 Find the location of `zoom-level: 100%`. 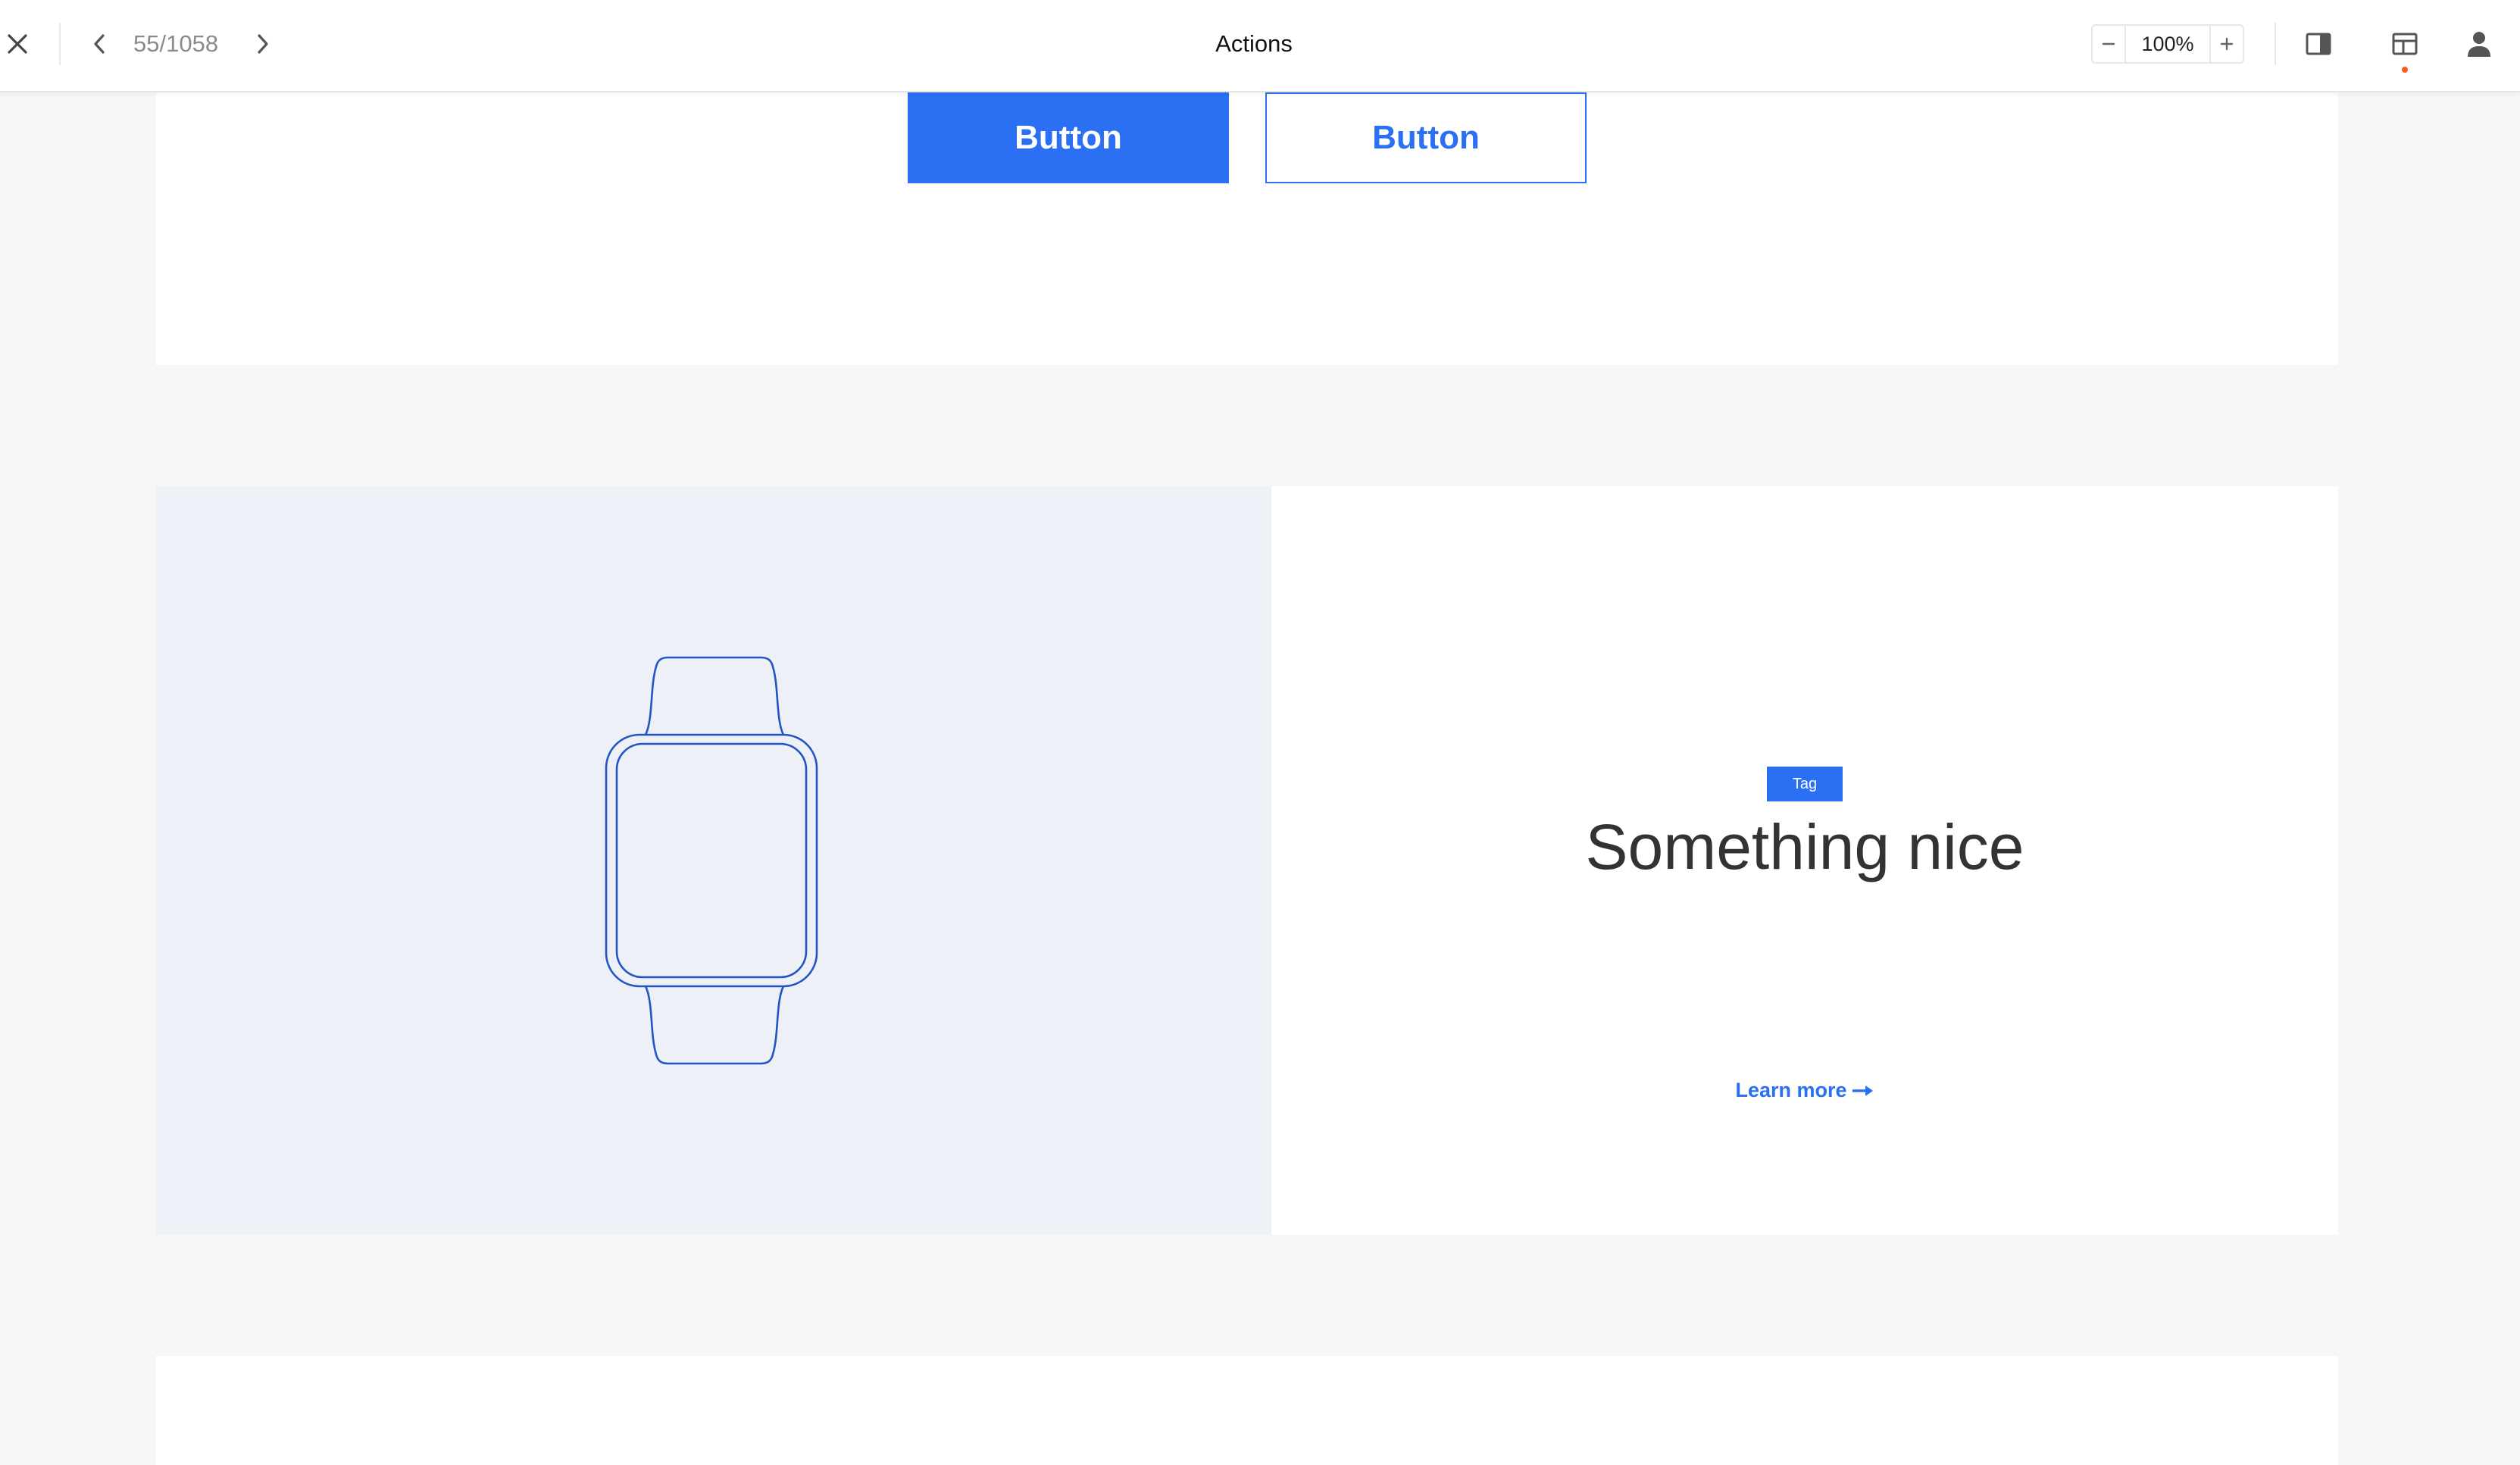

zoom-level: 100% is located at coordinates (2167, 43).